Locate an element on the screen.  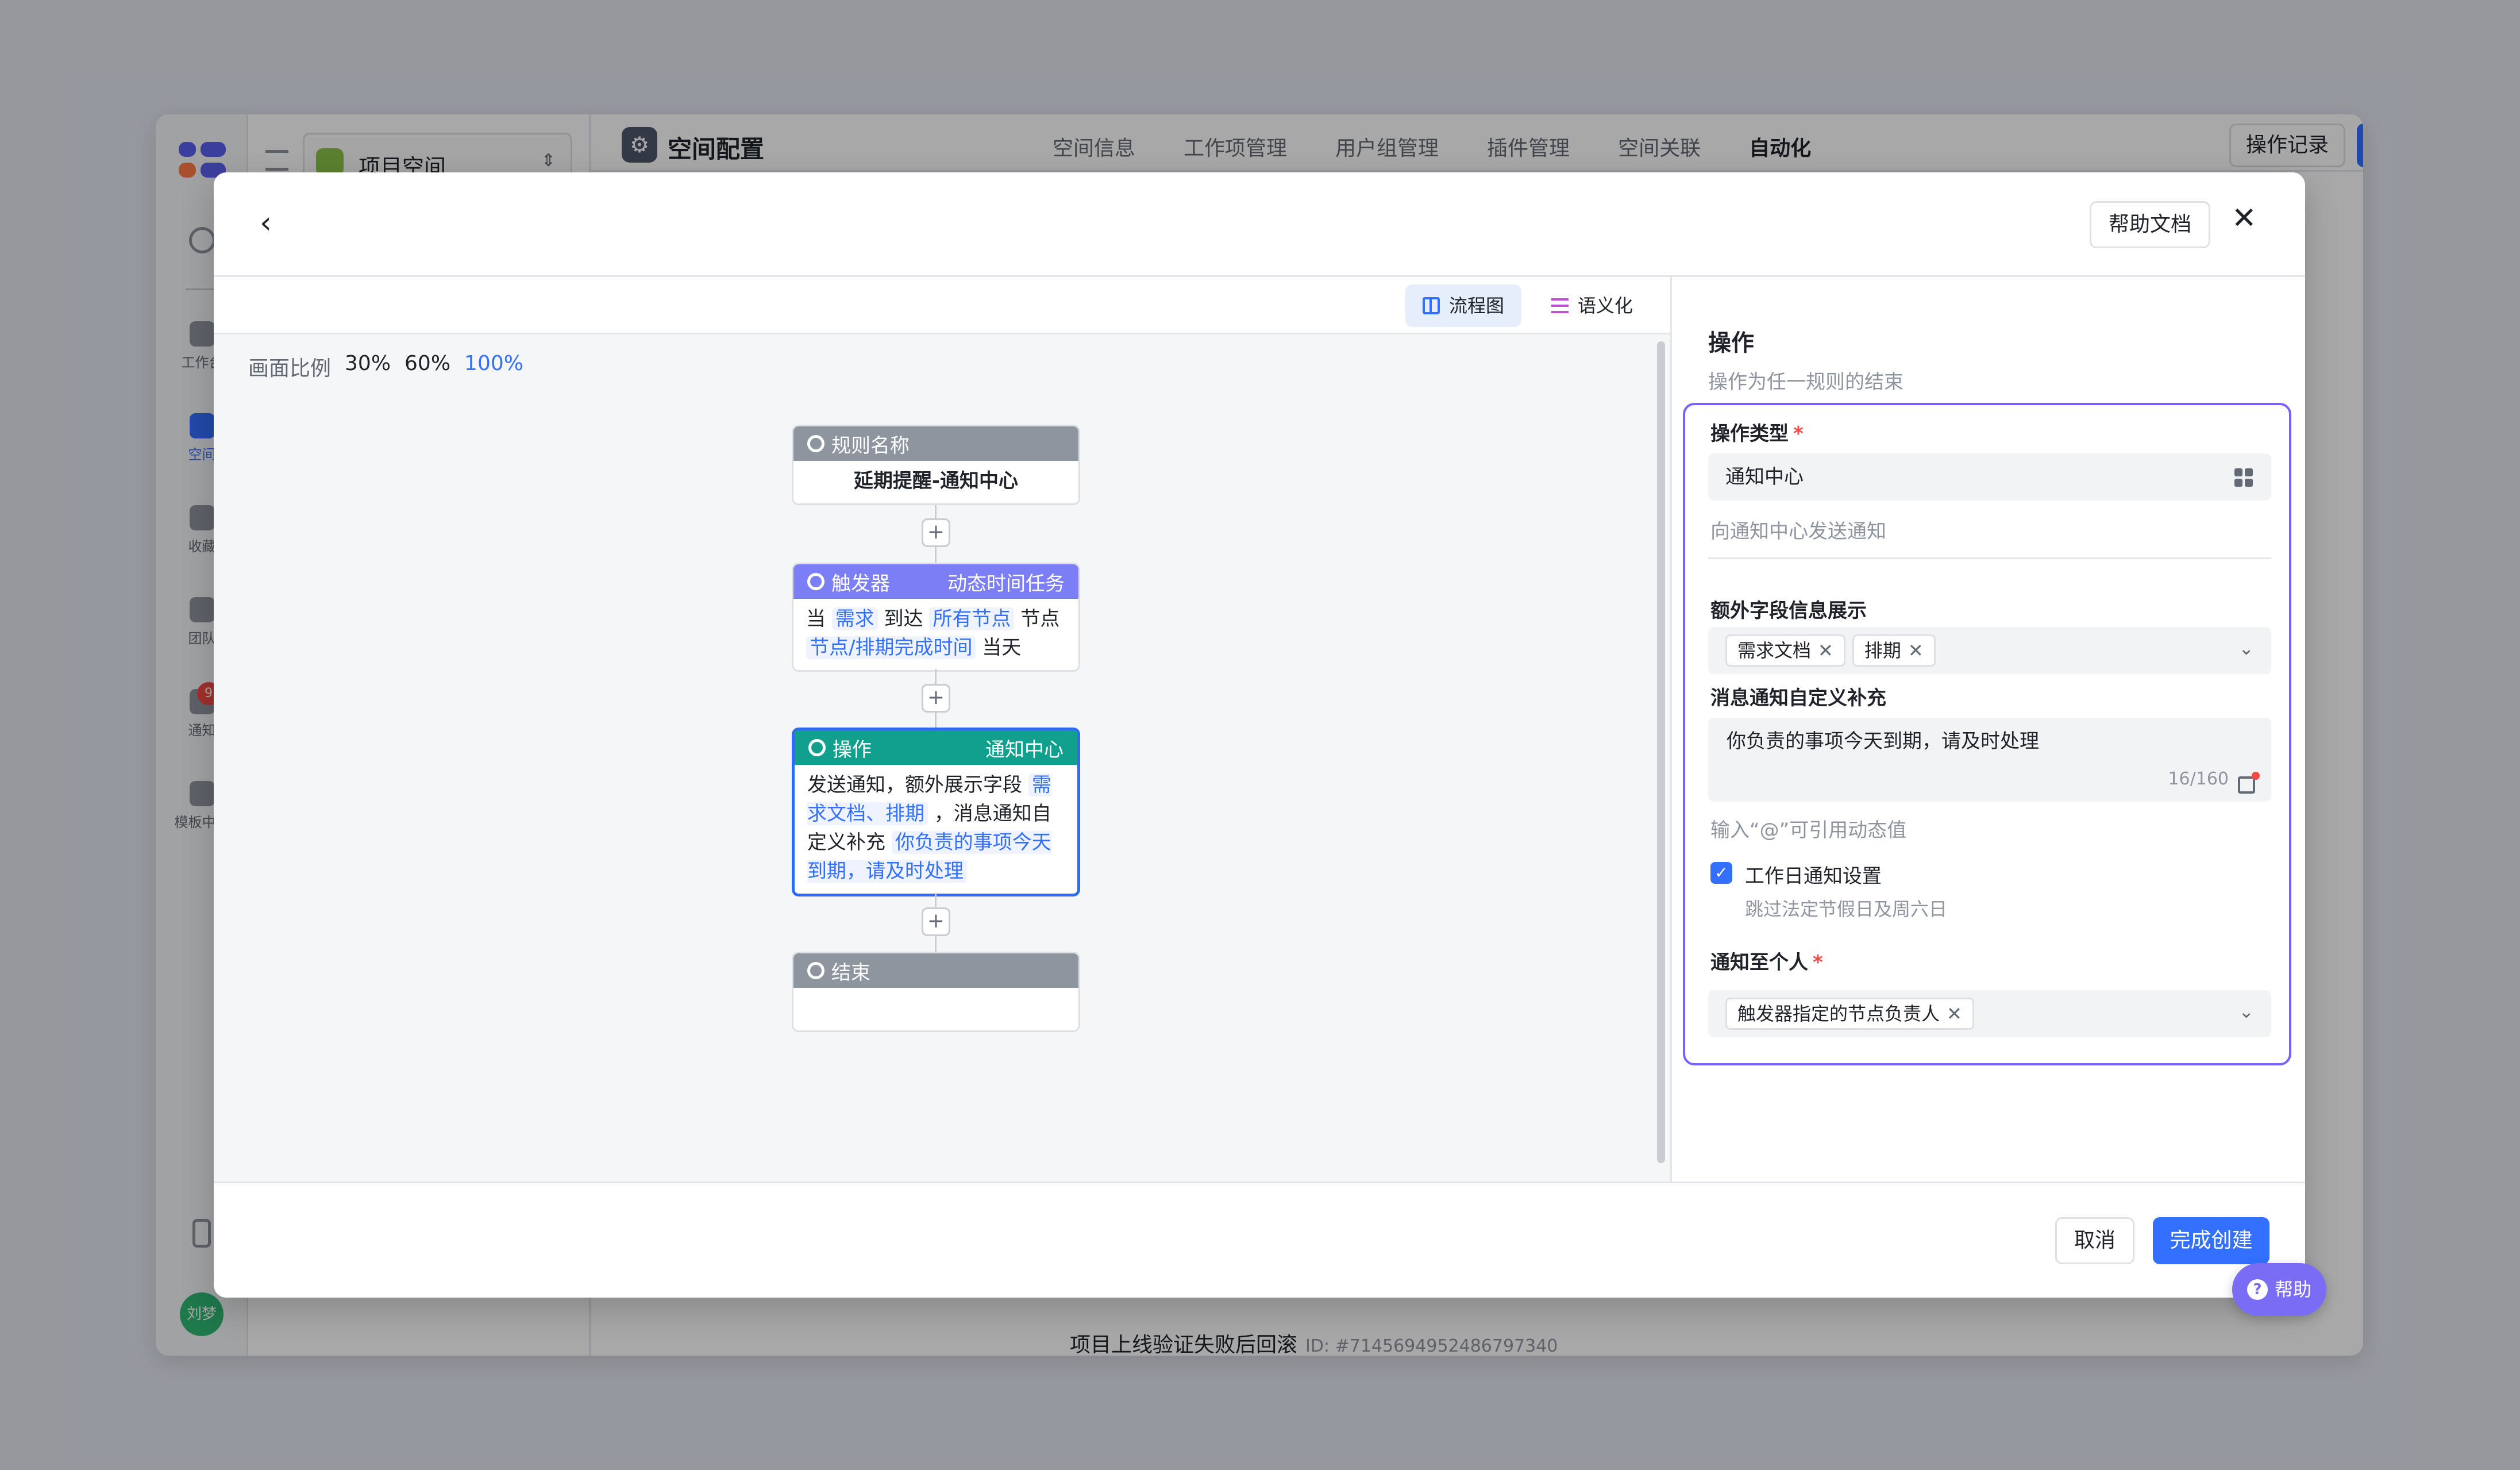
view-toggle-bar: 流程图 语义化 is located at coordinates (942, 305).